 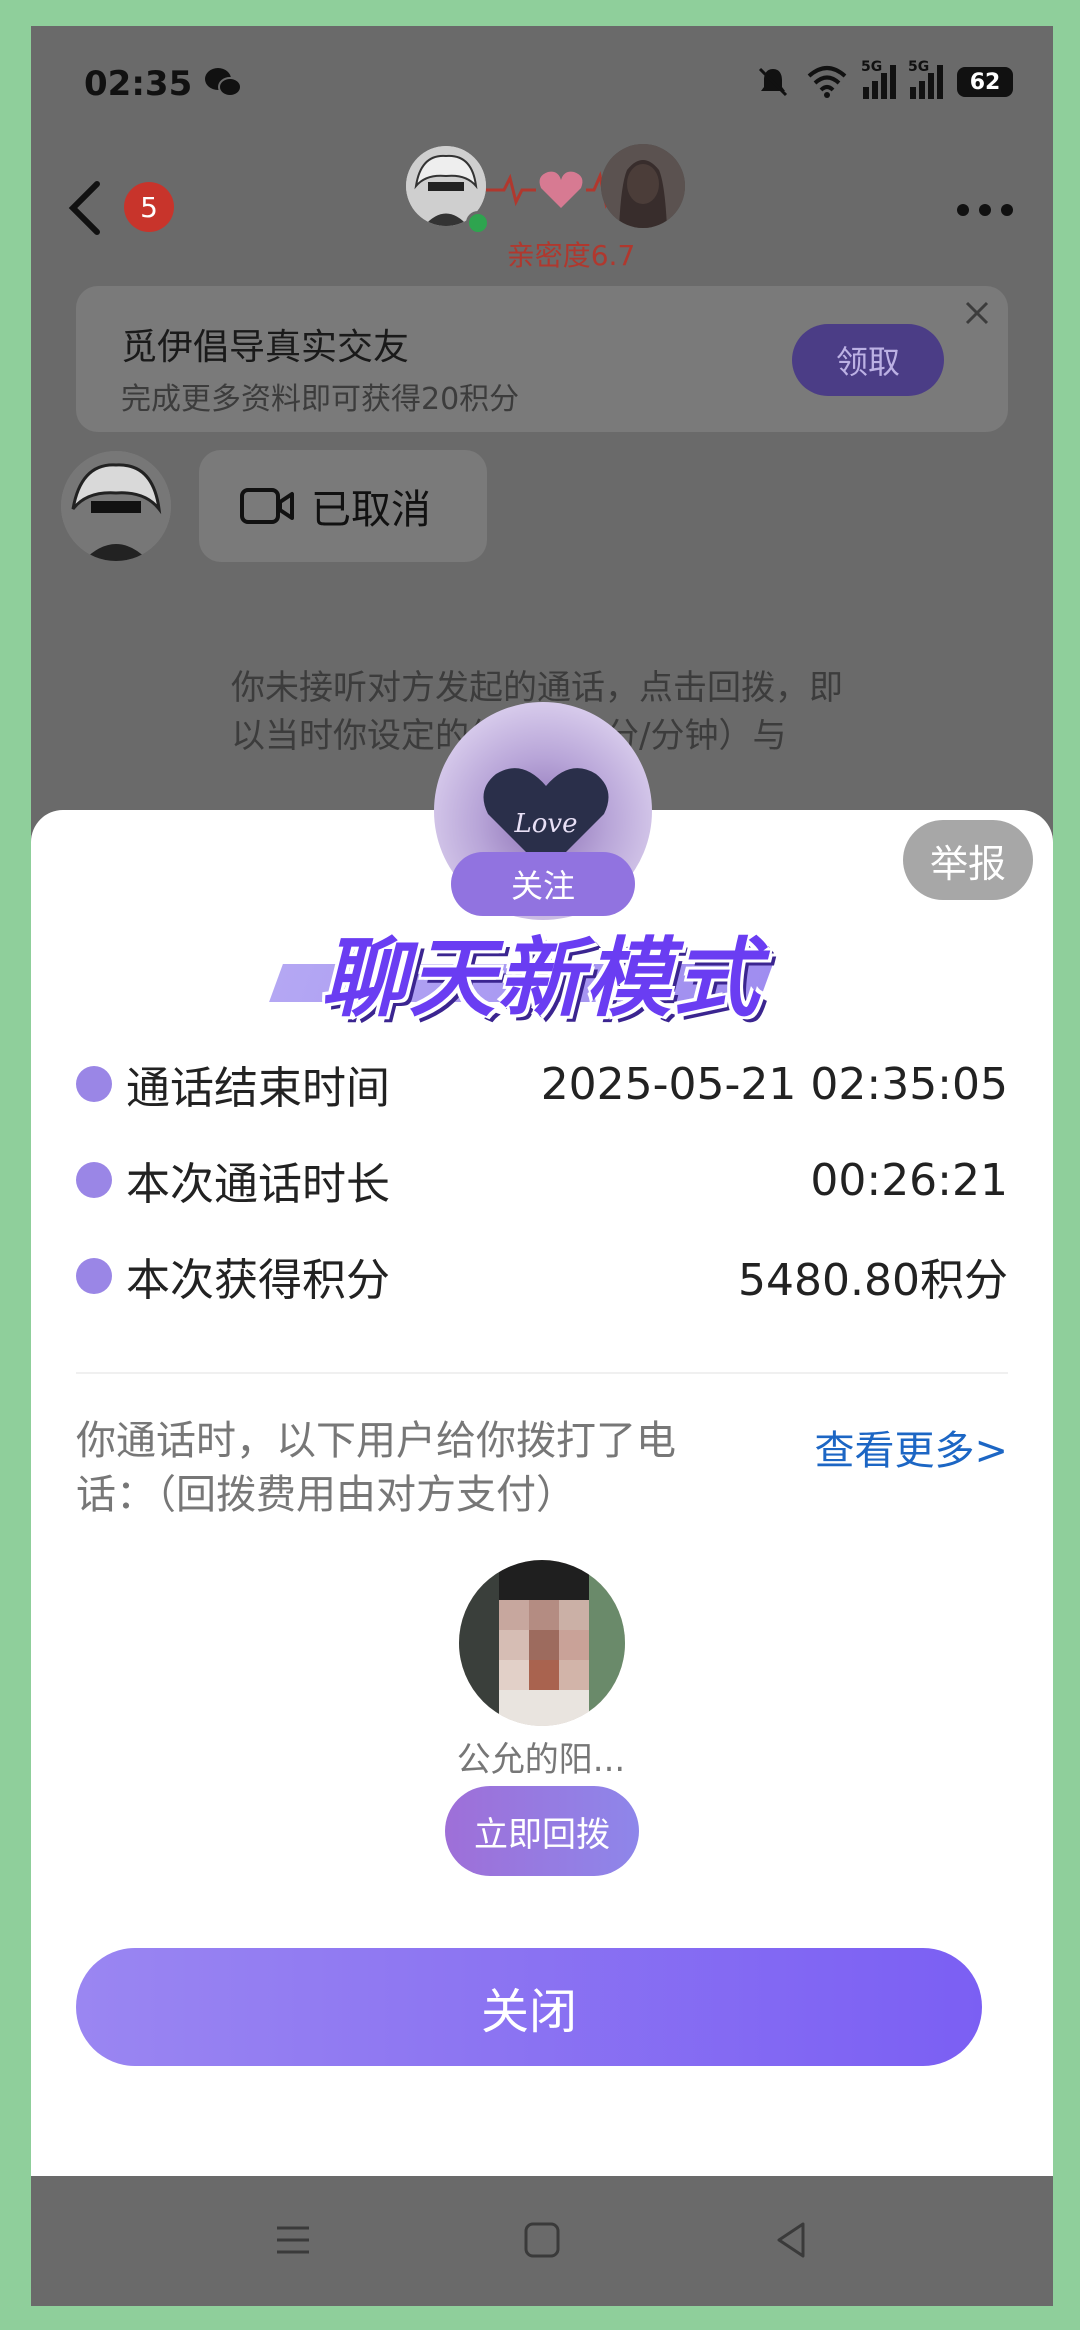 What do you see at coordinates (149, 207) in the screenshot?
I see `unread-badge: 5` at bounding box center [149, 207].